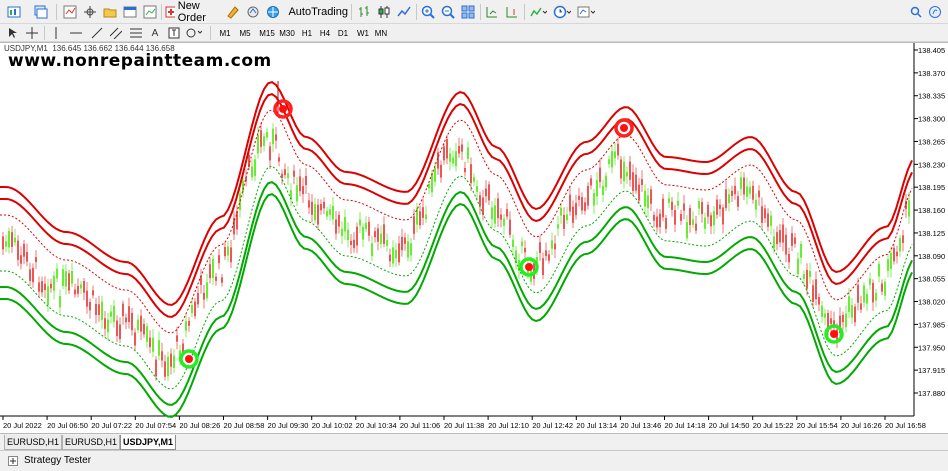  I want to click on drawing-toolbar: A M1 M5 M15 M30 H1 H4 D1 W1 MN, so click(474, 33).